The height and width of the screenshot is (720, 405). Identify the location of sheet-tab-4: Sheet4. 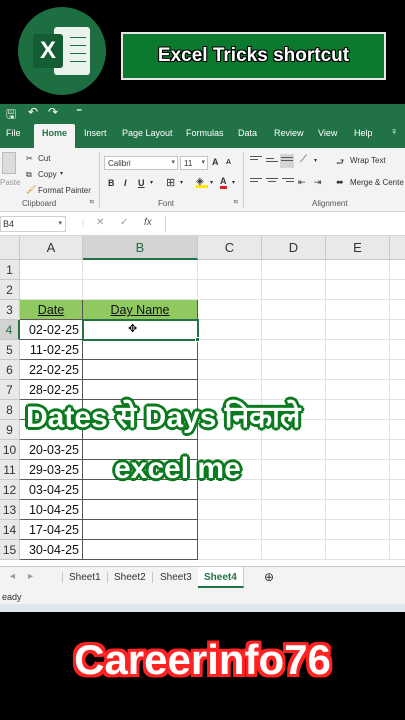
(221, 577).